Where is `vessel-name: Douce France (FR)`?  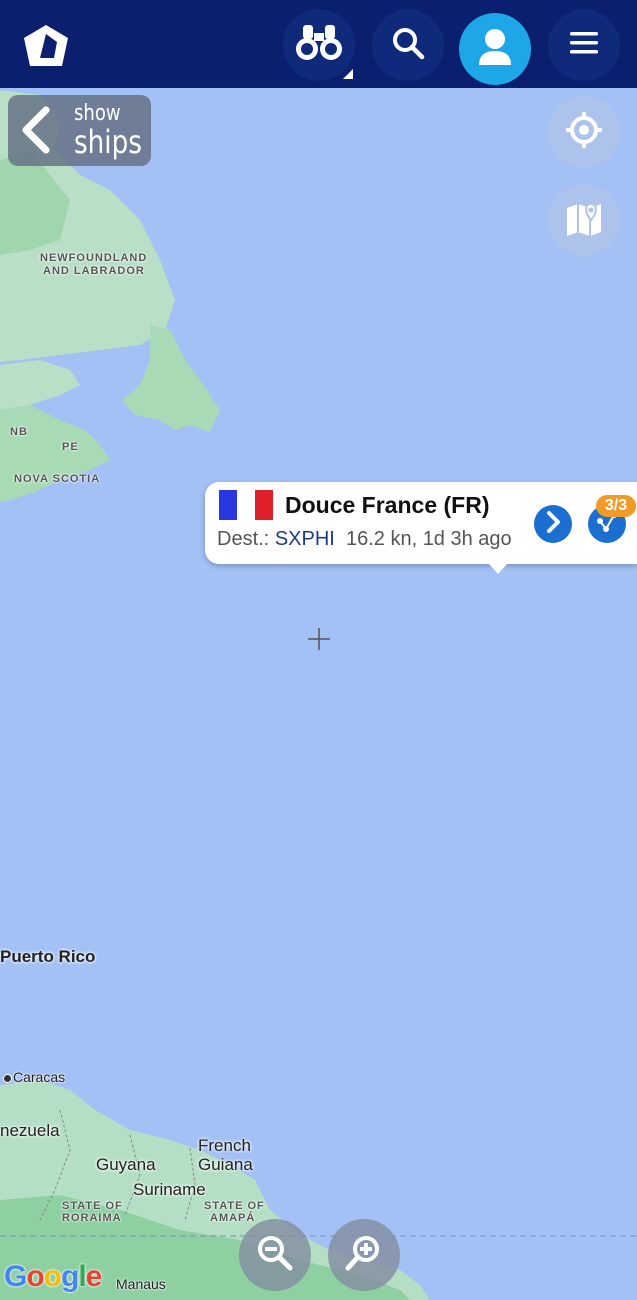 vessel-name: Douce France (FR) is located at coordinates (387, 505).